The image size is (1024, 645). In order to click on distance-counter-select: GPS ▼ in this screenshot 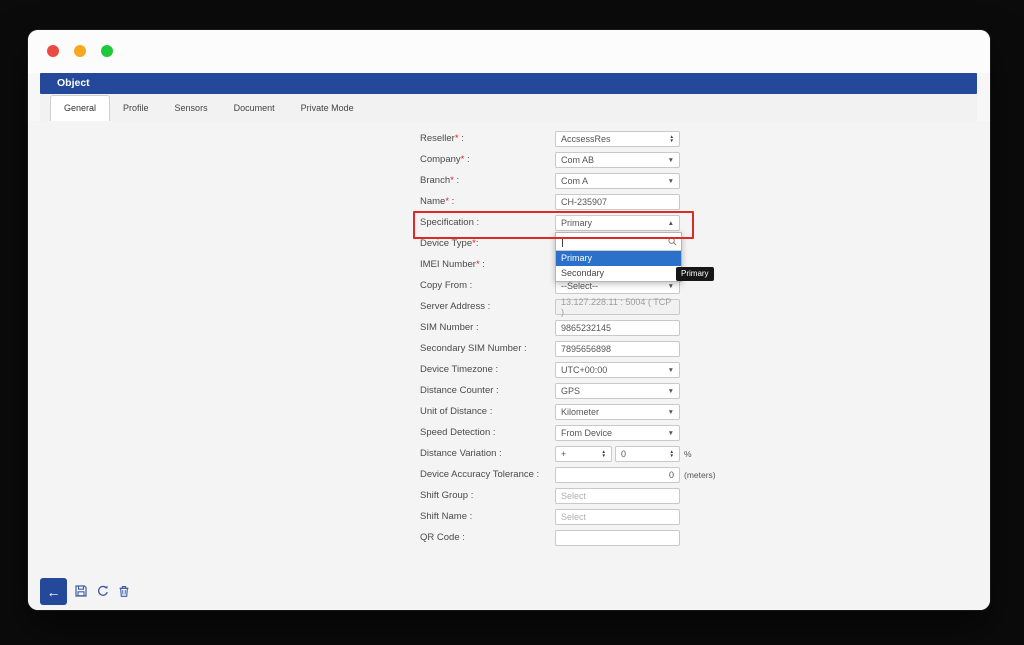, I will do `click(617, 391)`.